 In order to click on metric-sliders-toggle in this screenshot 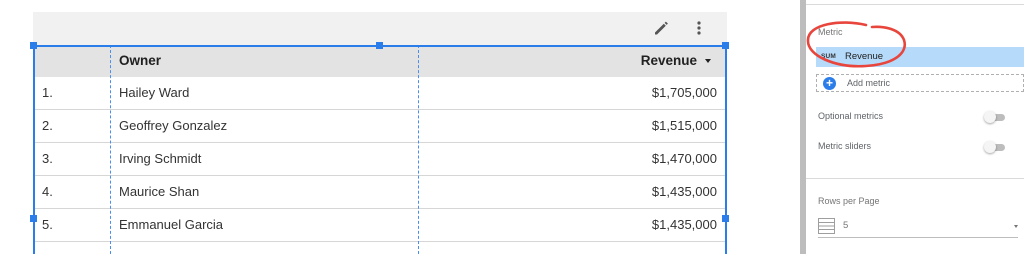, I will do `click(995, 147)`.